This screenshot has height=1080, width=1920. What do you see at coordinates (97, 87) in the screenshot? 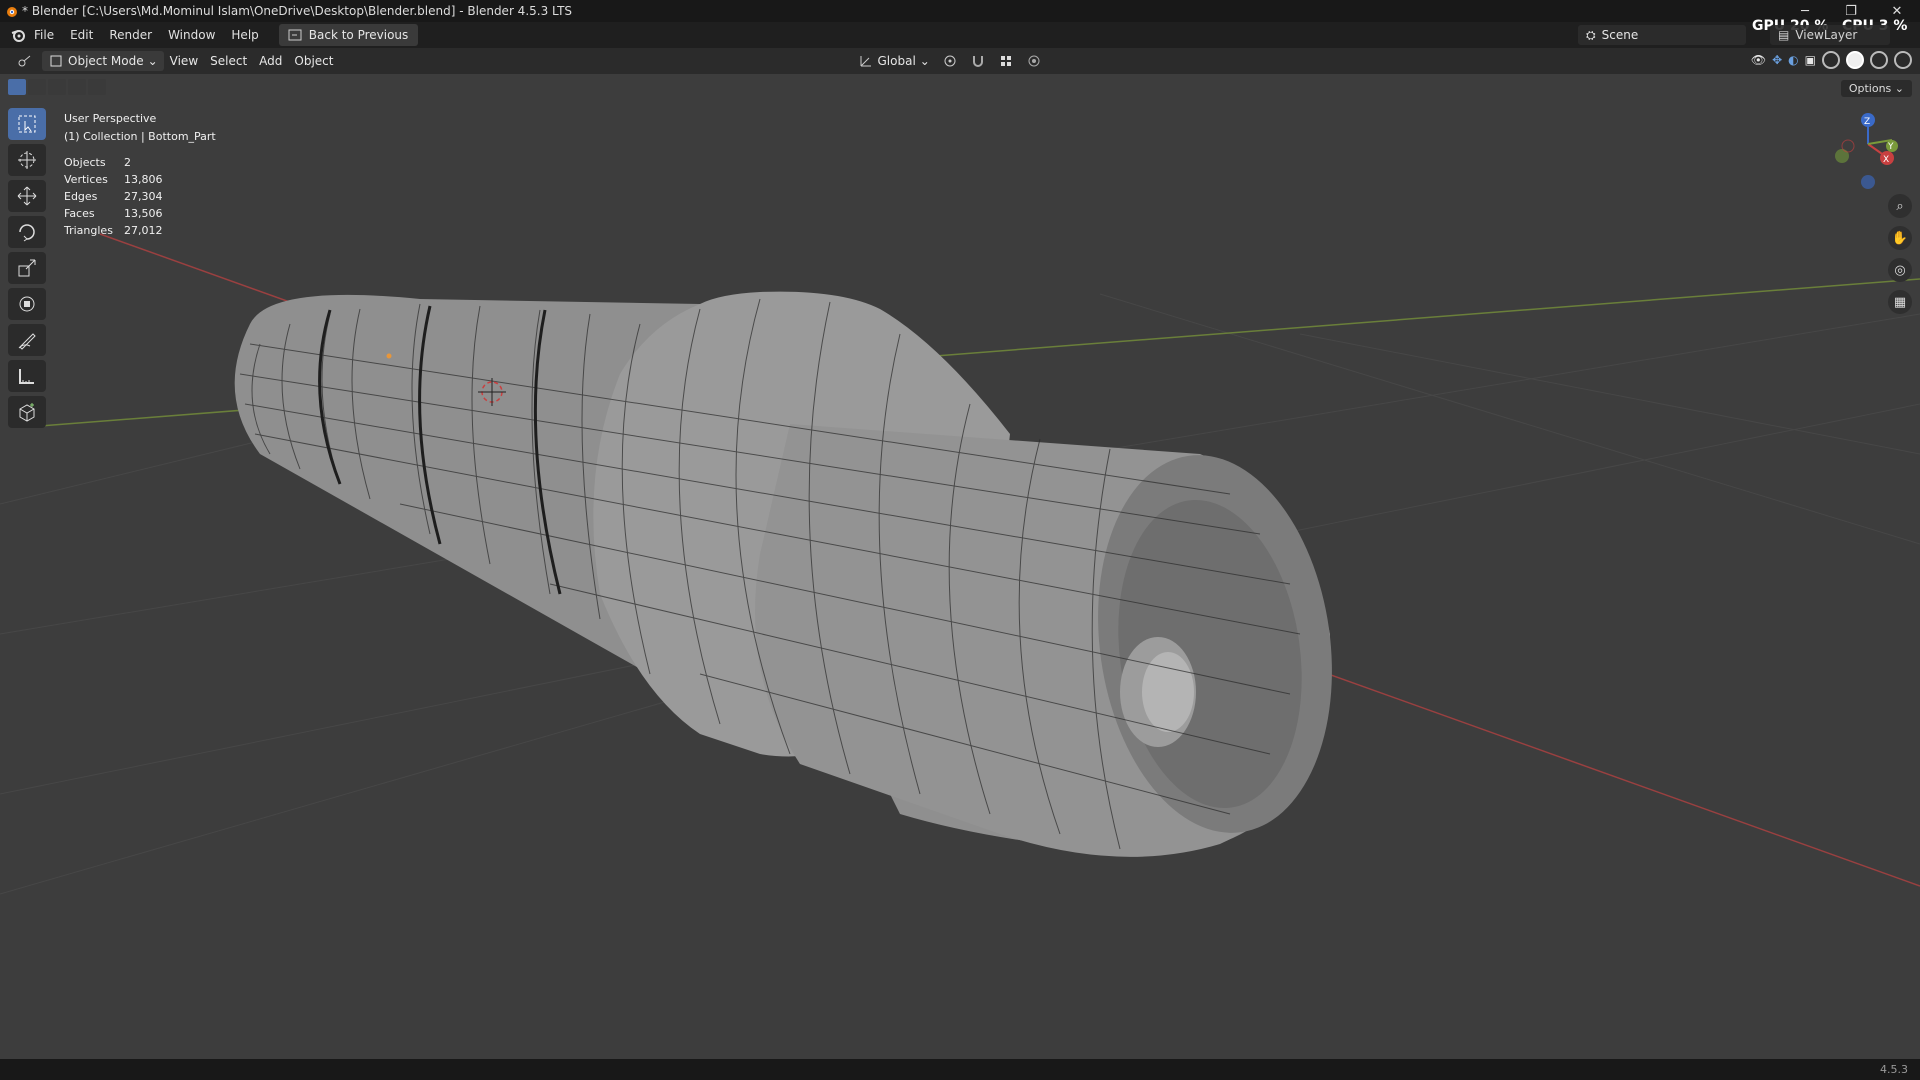
I see `select-intersect-mode` at bounding box center [97, 87].